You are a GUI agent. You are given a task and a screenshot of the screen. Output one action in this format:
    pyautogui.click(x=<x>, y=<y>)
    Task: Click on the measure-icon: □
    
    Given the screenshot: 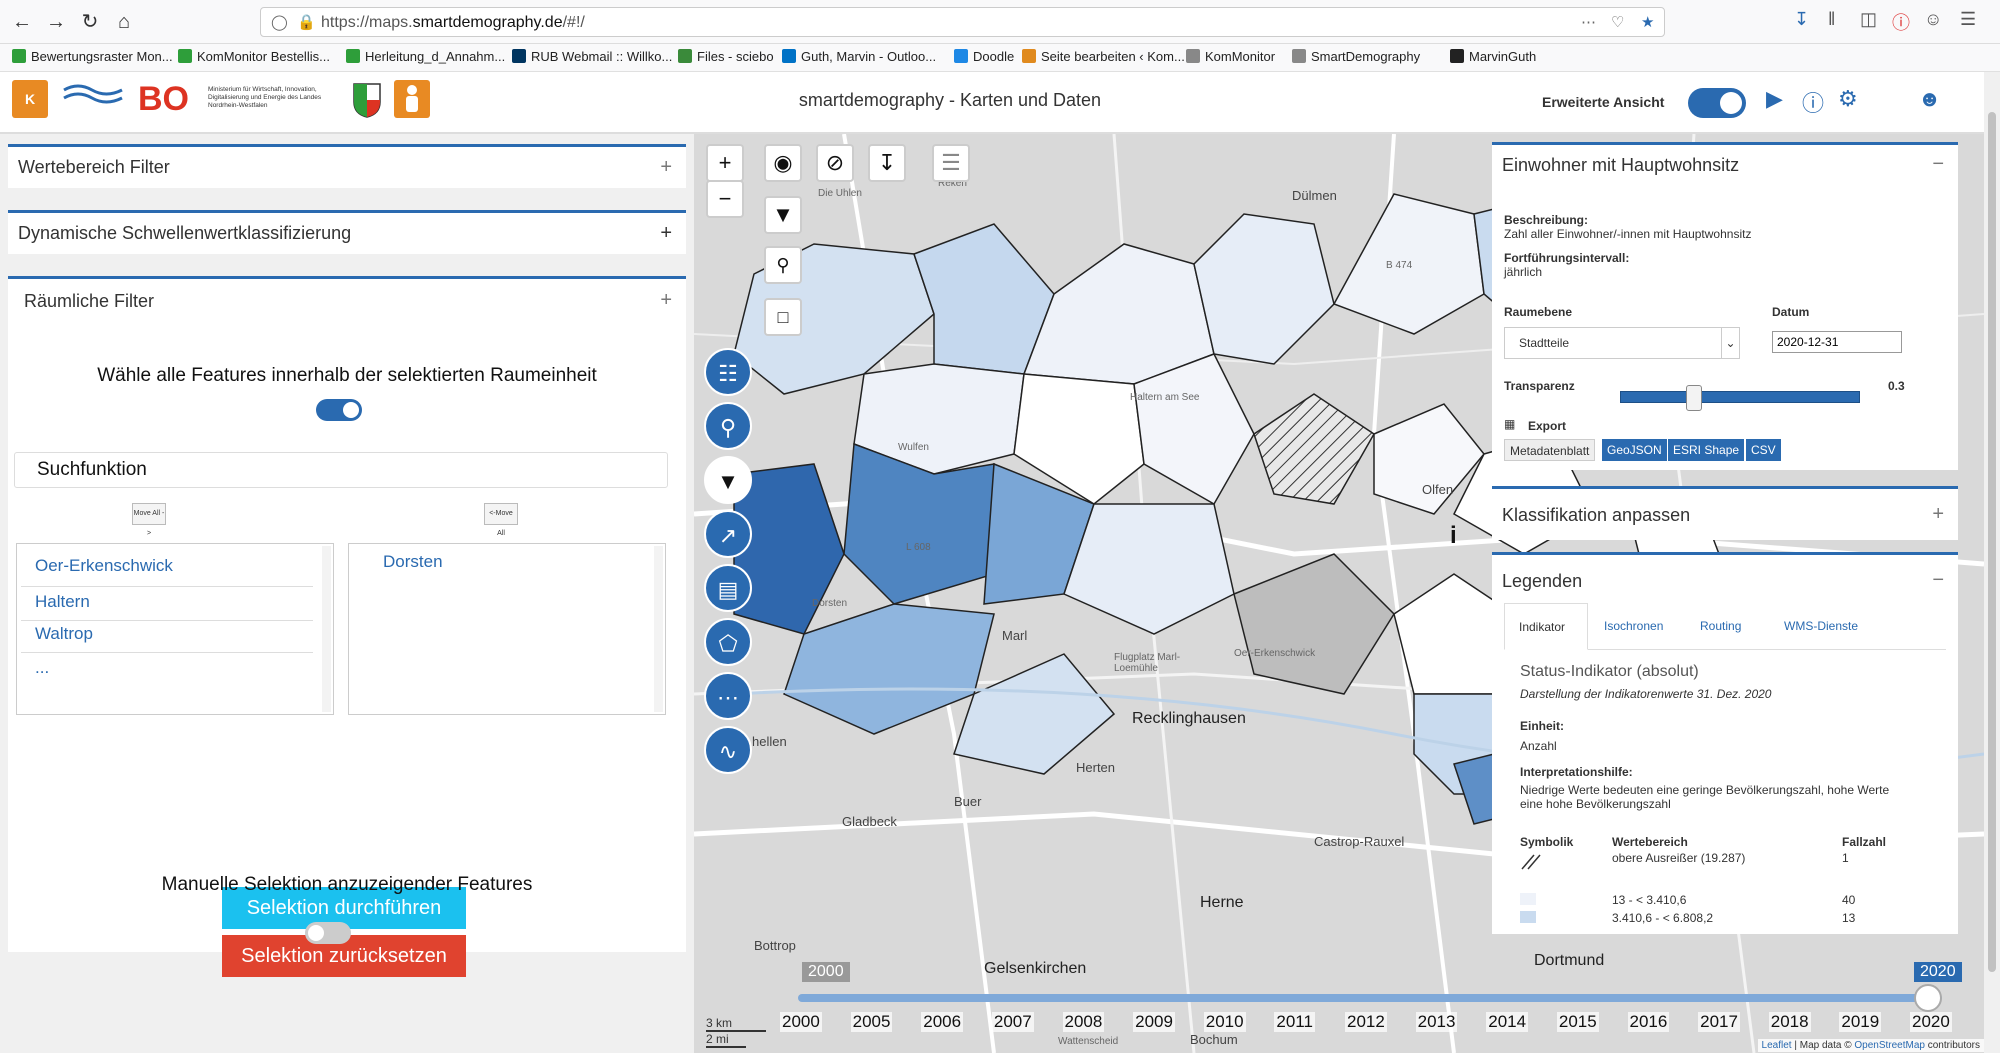 What is the action you would take?
    pyautogui.click(x=783, y=317)
    